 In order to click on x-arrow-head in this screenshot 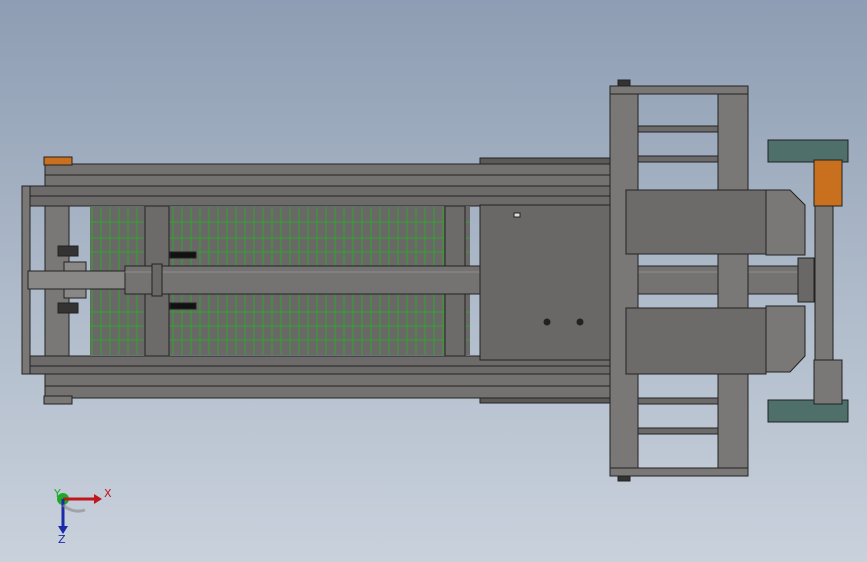, I will do `click(98, 499)`.